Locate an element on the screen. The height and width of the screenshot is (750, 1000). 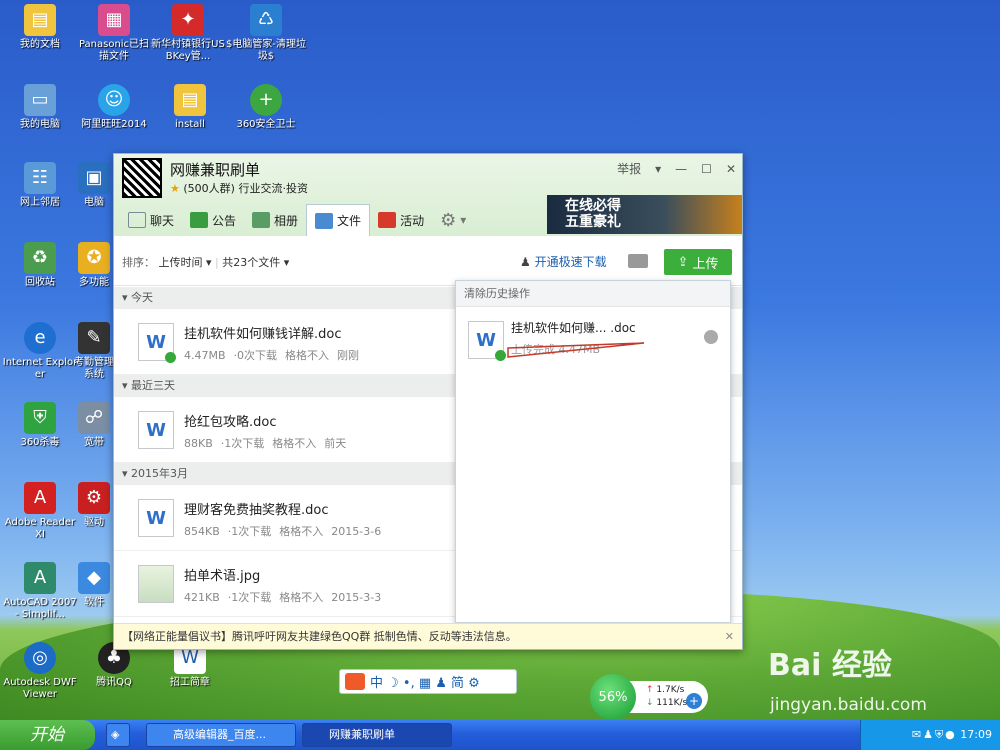
clear-history-button: 清除历史操作 is located at coordinates (593, 294).